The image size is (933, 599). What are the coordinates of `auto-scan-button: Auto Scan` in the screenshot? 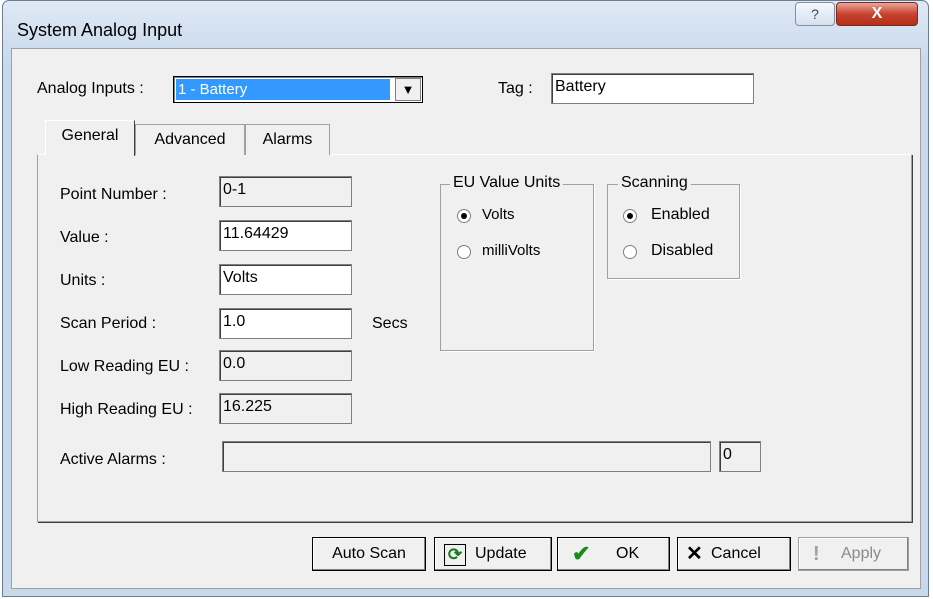 It's located at (369, 554).